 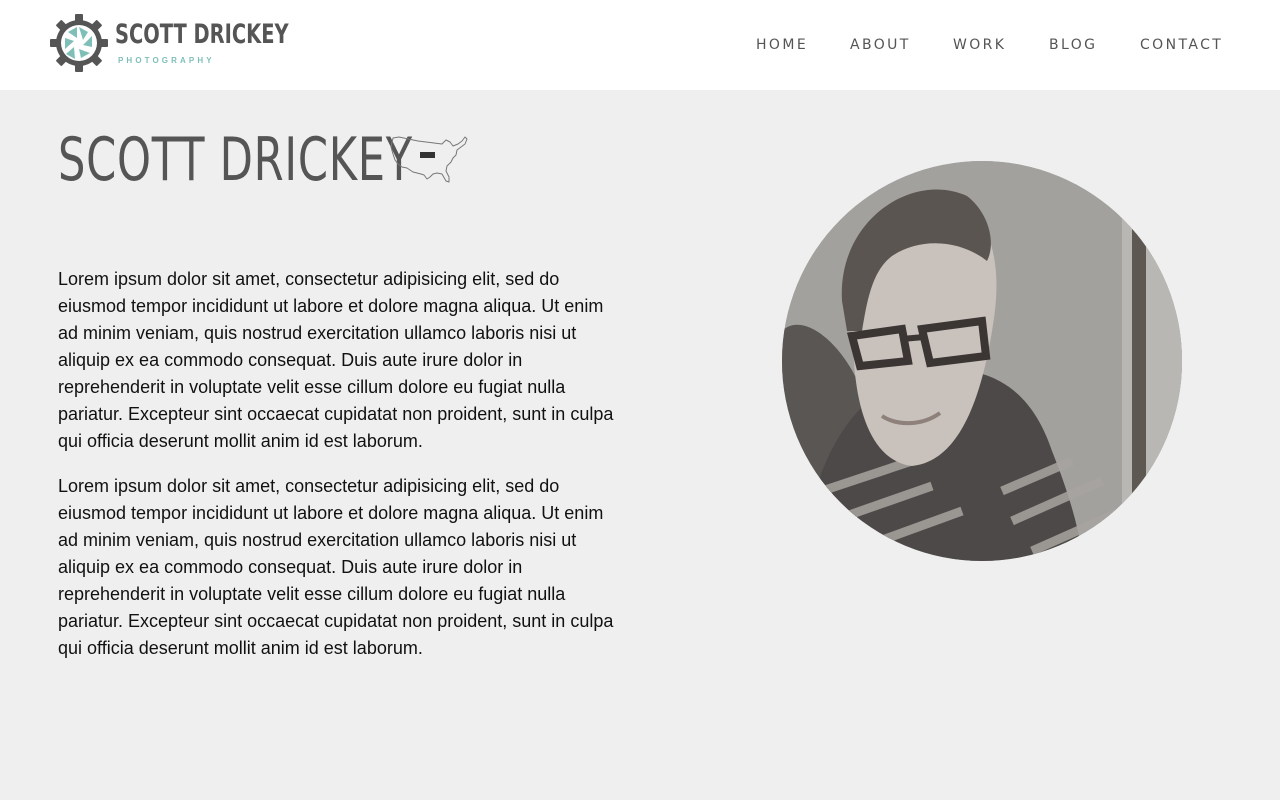 What do you see at coordinates (79, 43) in the screenshot?
I see `camera-aperture-gear-icon` at bounding box center [79, 43].